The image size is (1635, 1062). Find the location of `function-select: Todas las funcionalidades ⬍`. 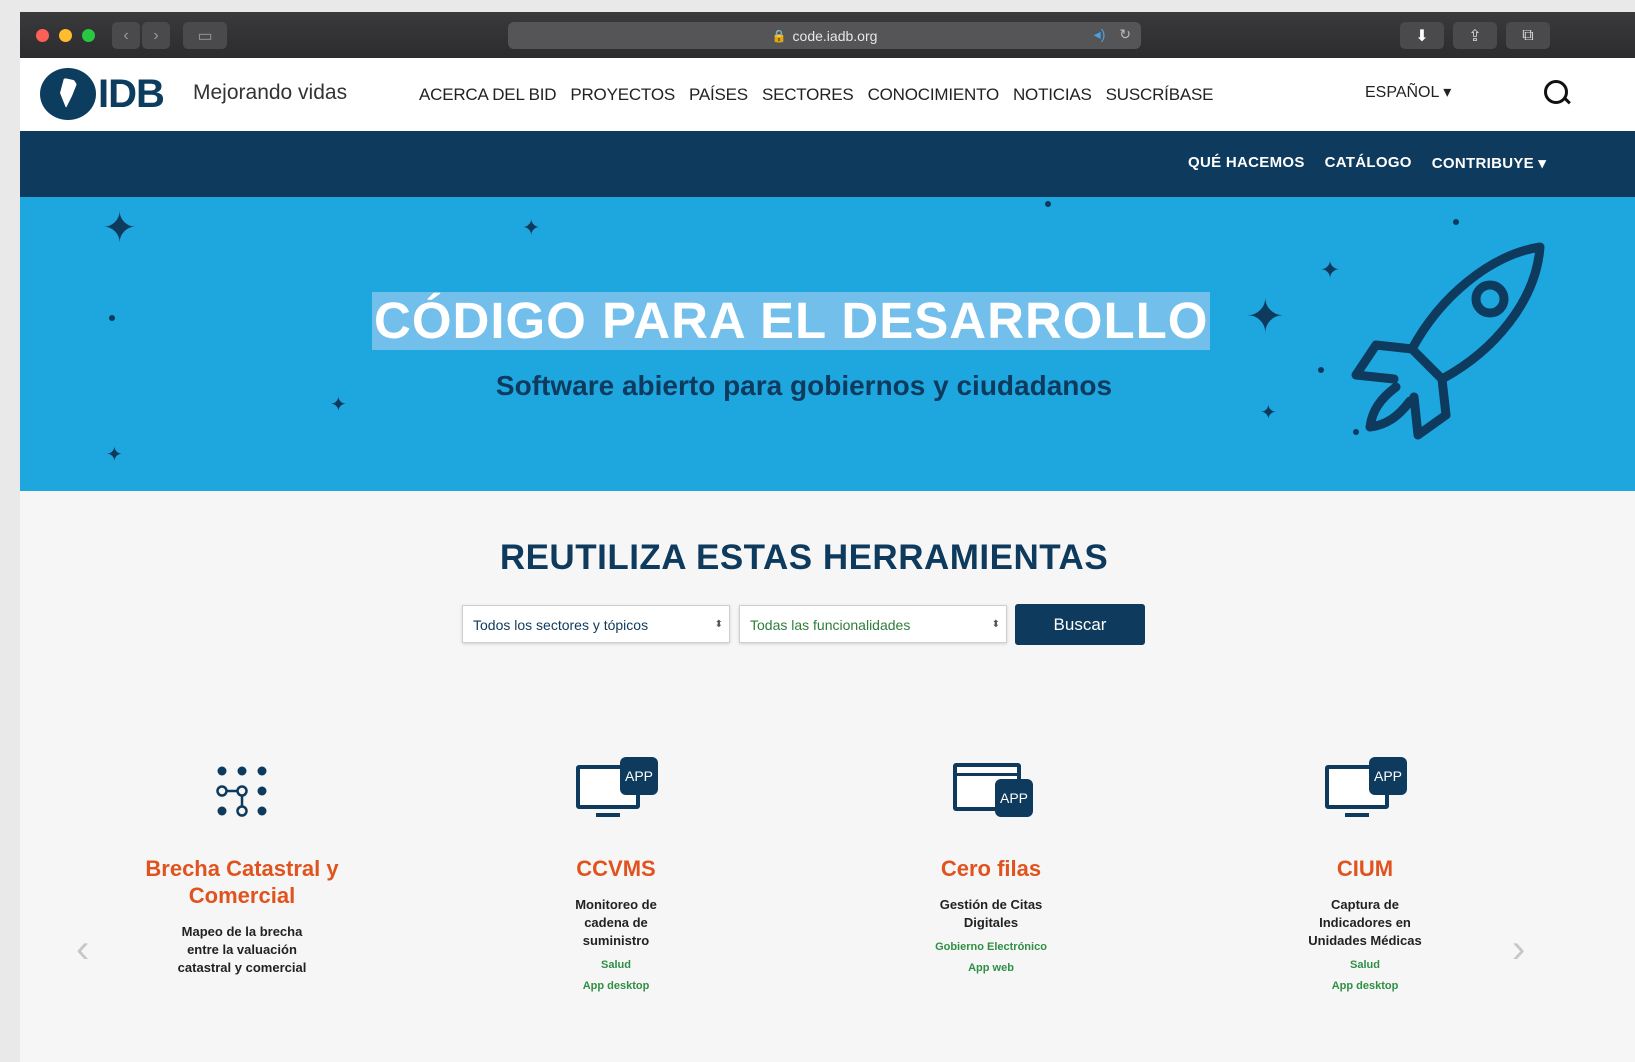

function-select: Todas las funcionalidades ⬍ is located at coordinates (873, 624).